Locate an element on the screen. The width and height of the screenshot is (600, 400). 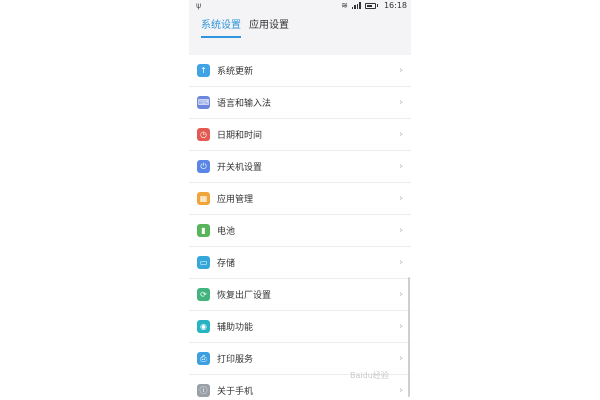
settings-item-label: 系统更新 is located at coordinates (235, 72).